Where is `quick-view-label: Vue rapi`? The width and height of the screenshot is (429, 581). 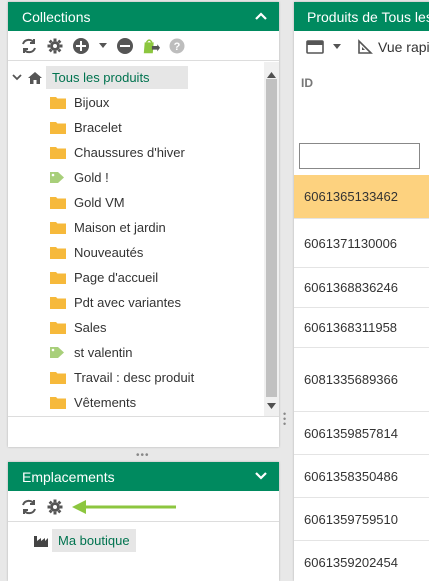
quick-view-label: Vue rapi is located at coordinates (403, 47).